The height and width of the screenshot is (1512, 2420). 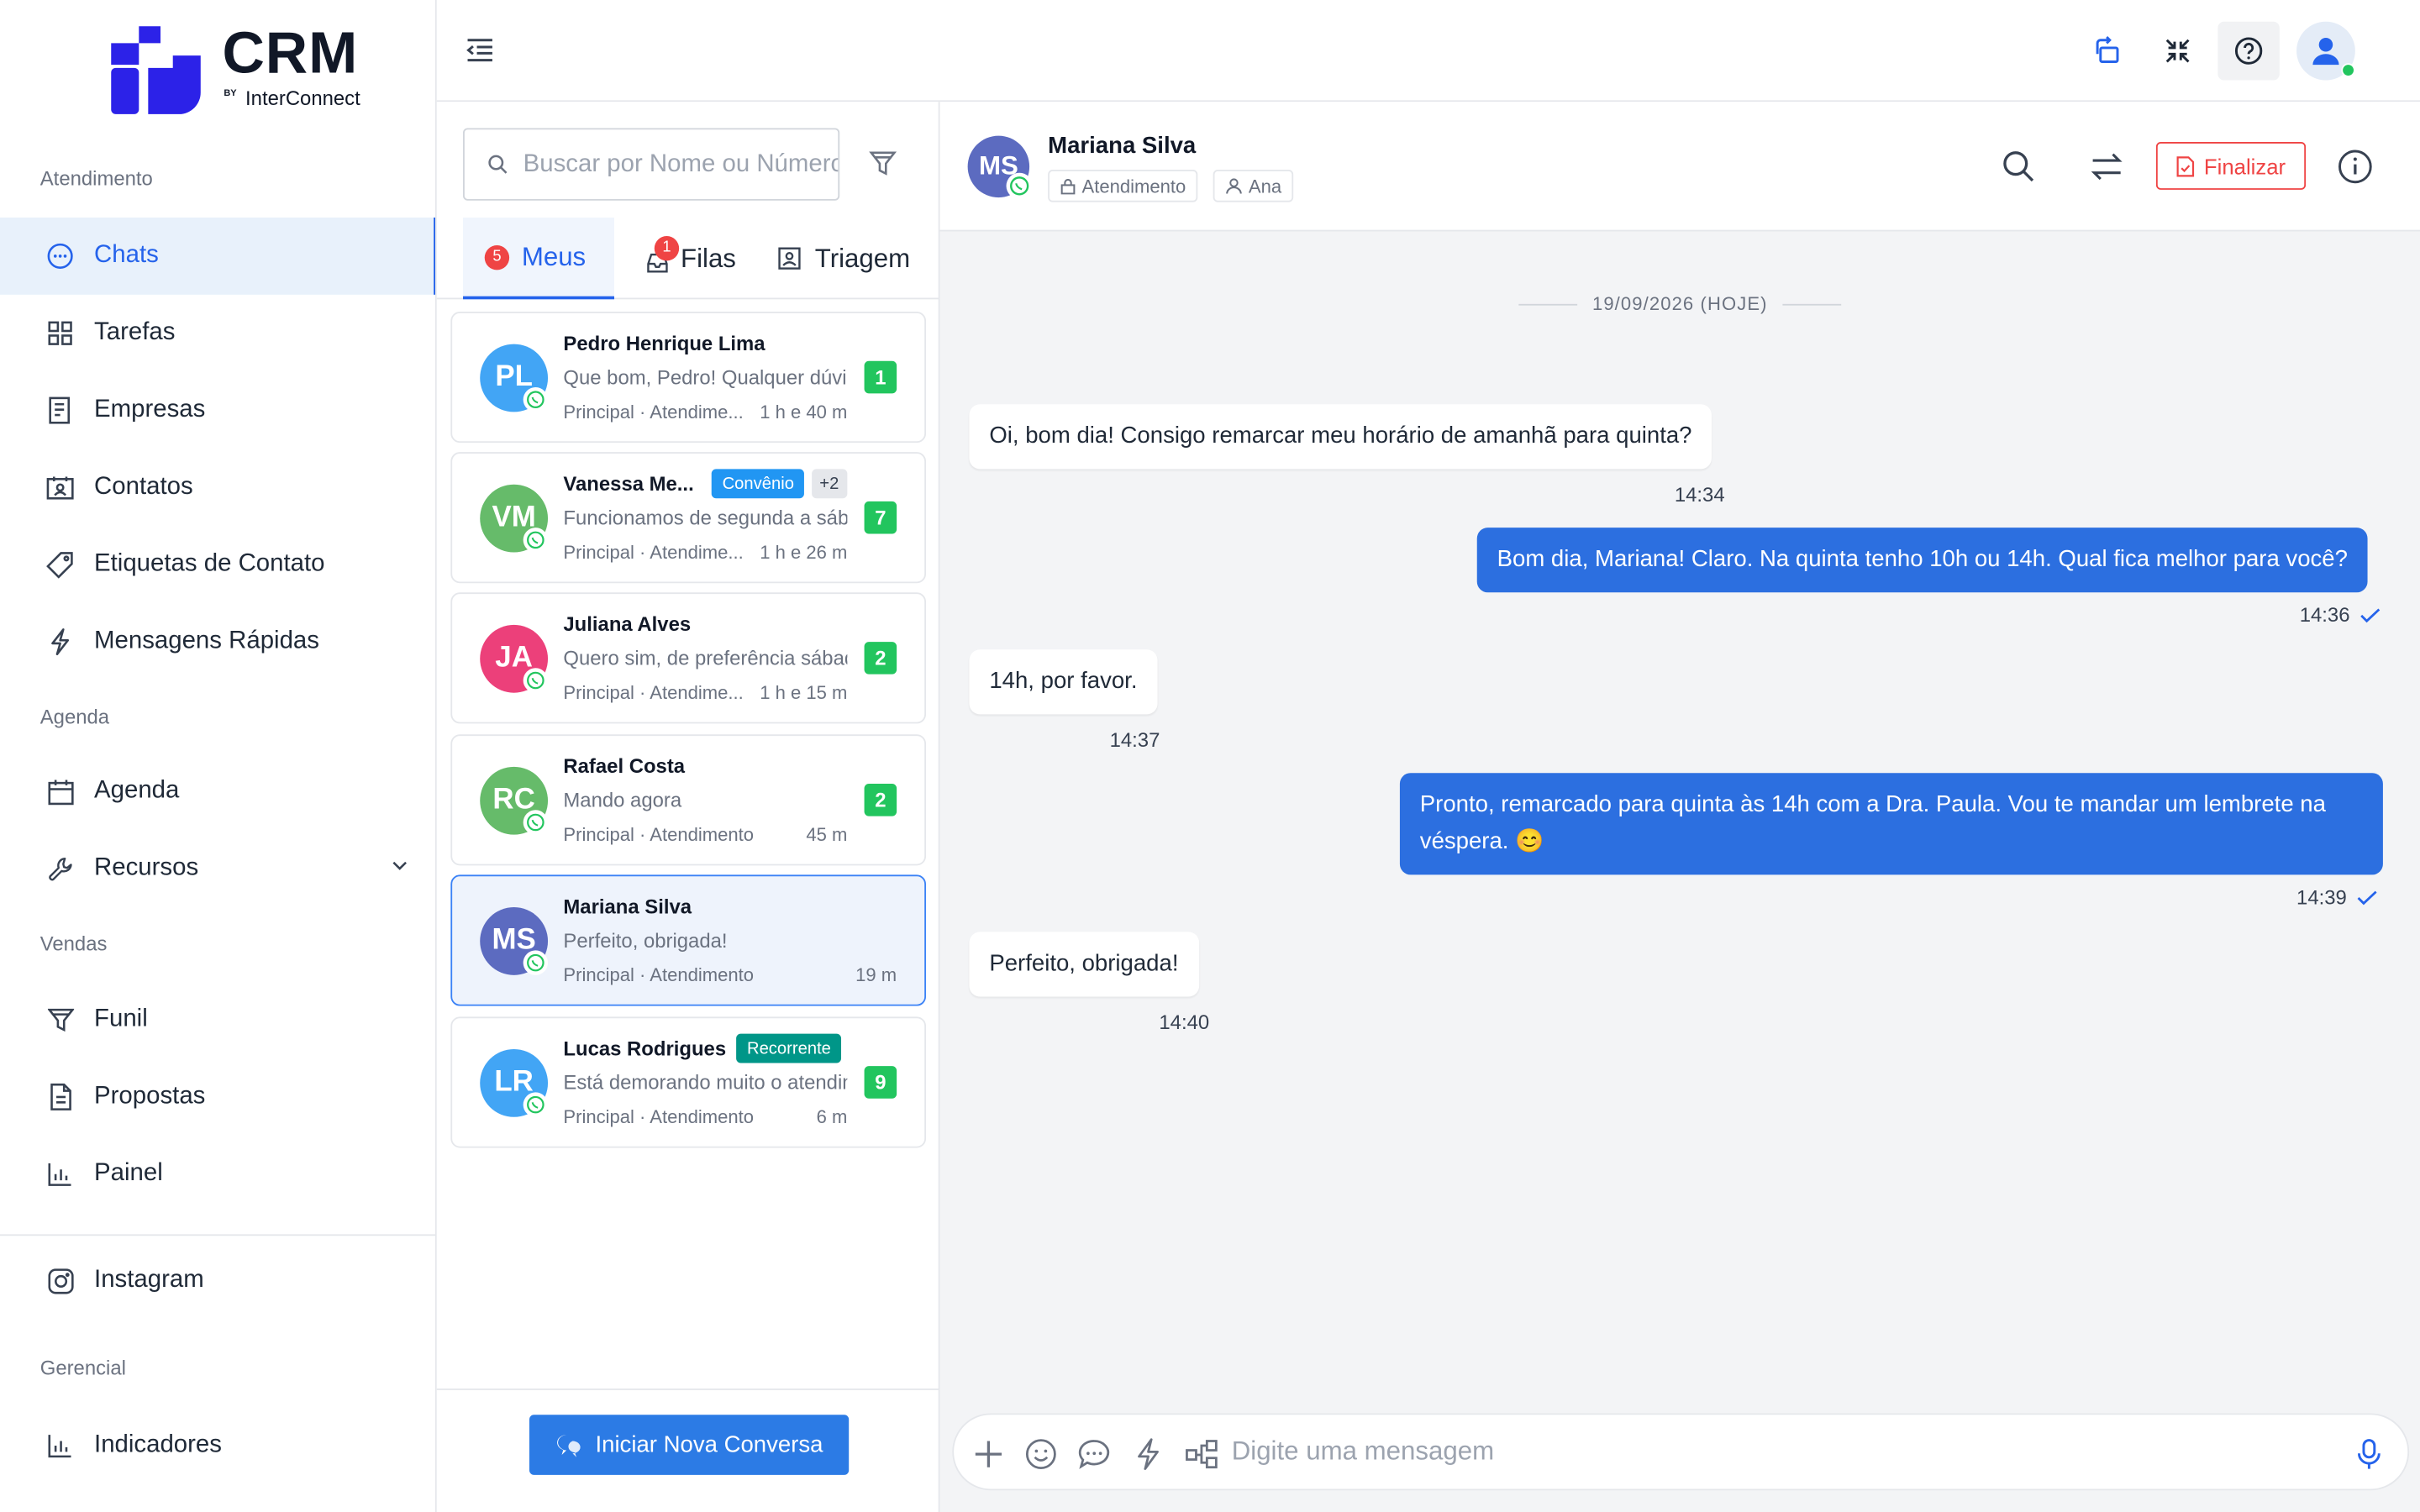 I want to click on tag-icon, so click(x=60, y=565).